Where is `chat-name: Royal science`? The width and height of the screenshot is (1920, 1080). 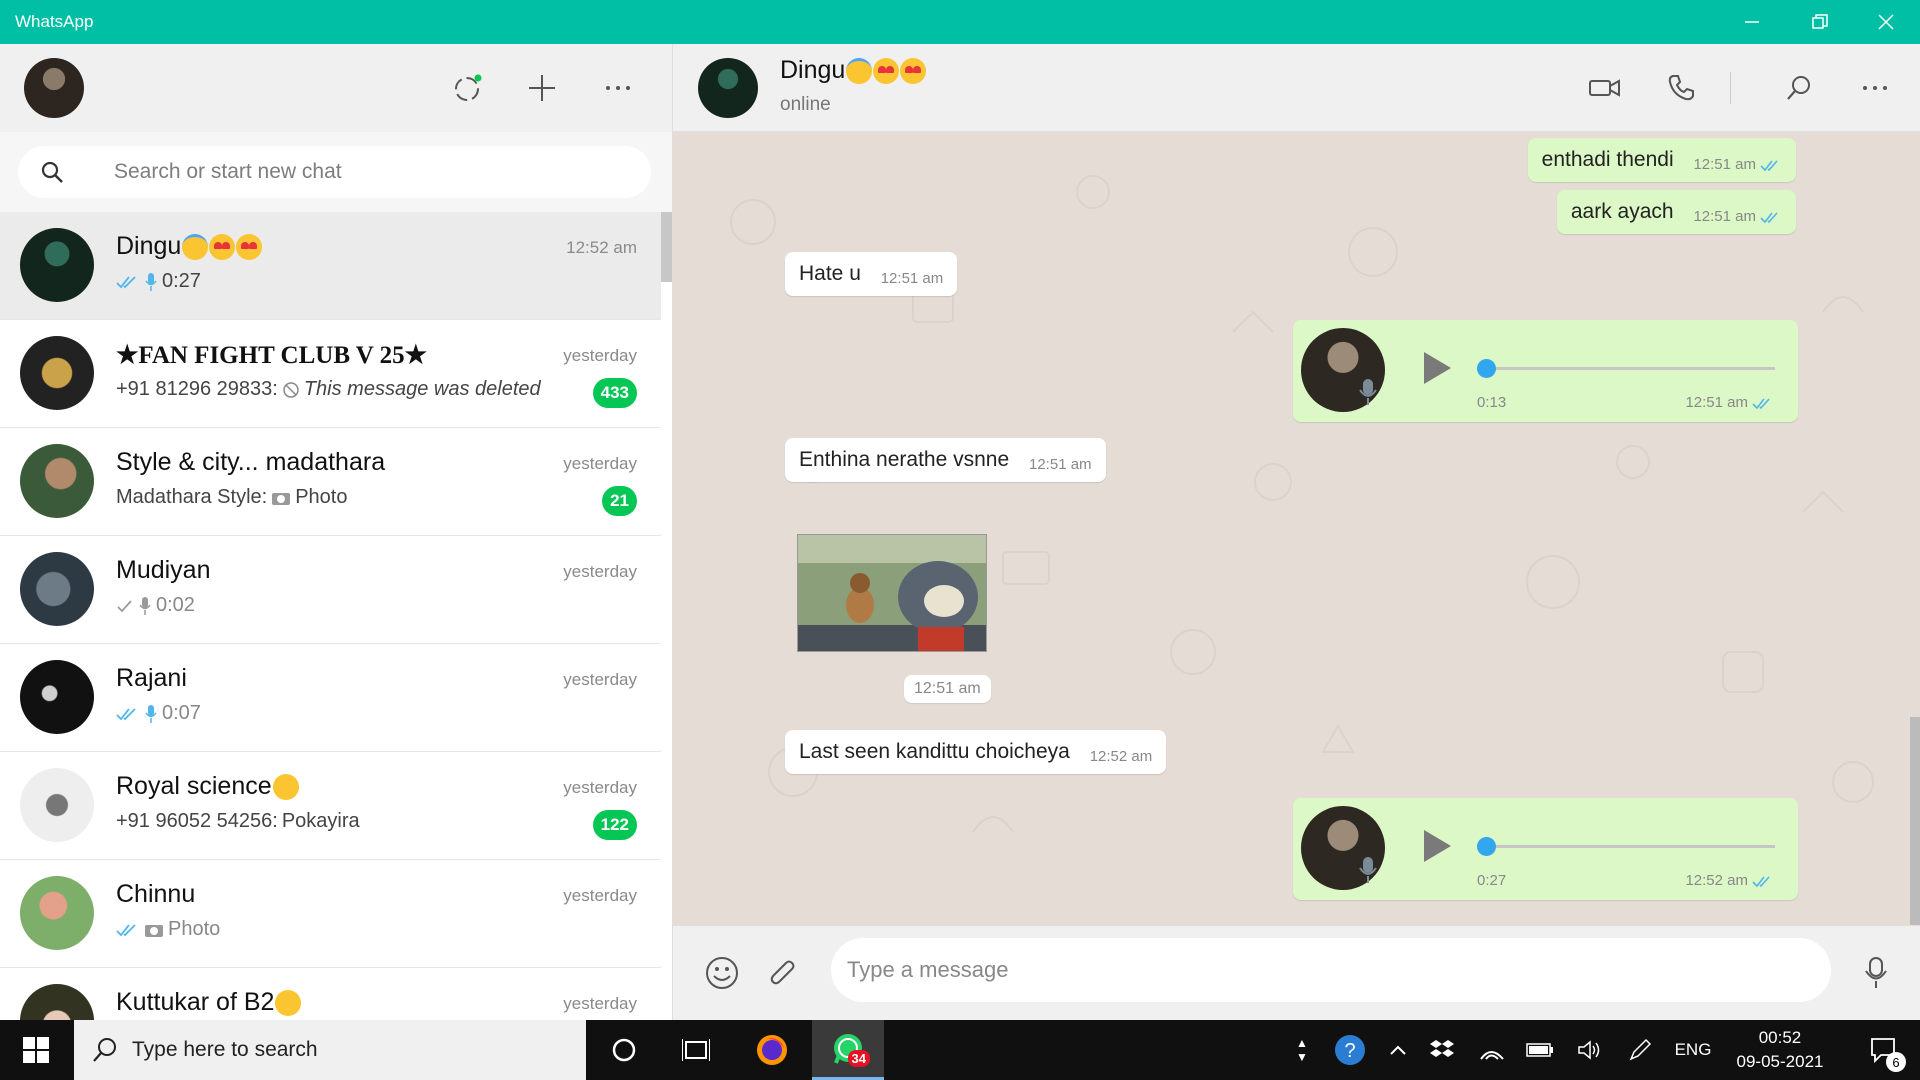
chat-name: Royal science is located at coordinates (207, 786).